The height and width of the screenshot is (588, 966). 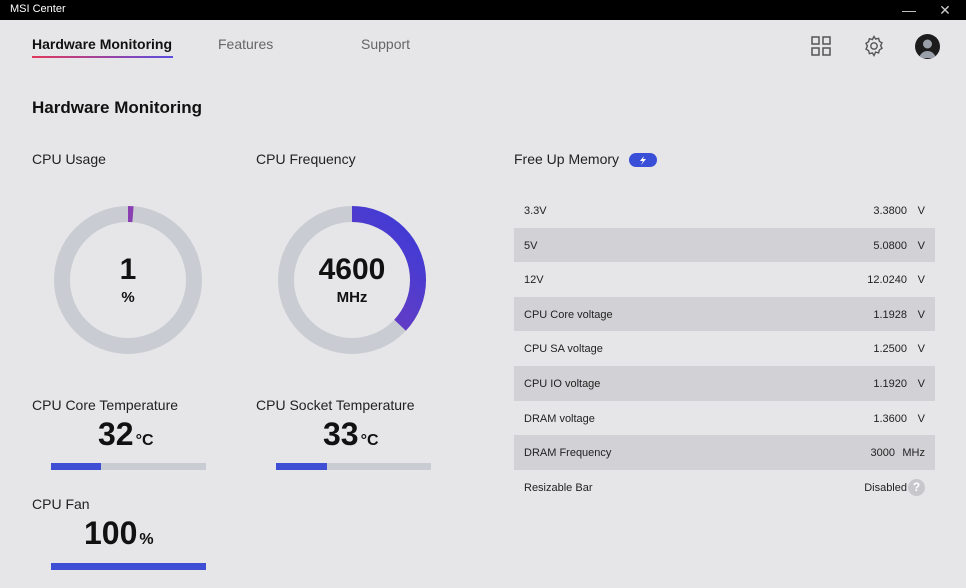 I want to click on row-value: 1.1928, so click(x=890, y=314).